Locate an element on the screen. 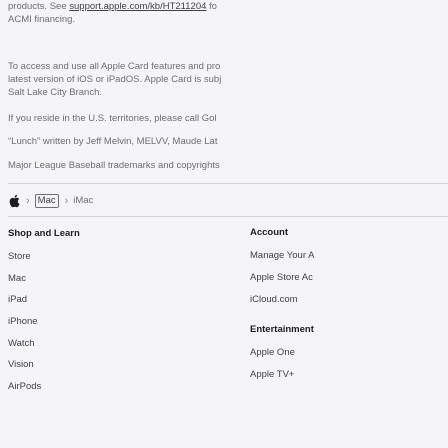 The width and height of the screenshot is (448, 448). apple-logo-icon is located at coordinates (14, 201).